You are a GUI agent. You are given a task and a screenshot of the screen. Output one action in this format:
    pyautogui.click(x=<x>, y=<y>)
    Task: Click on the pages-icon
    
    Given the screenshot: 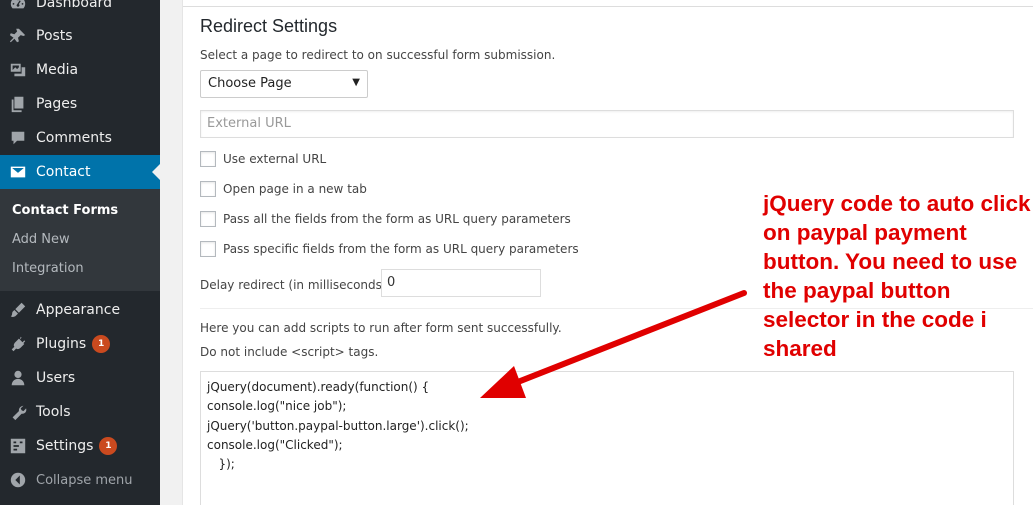 What is the action you would take?
    pyautogui.click(x=18, y=104)
    